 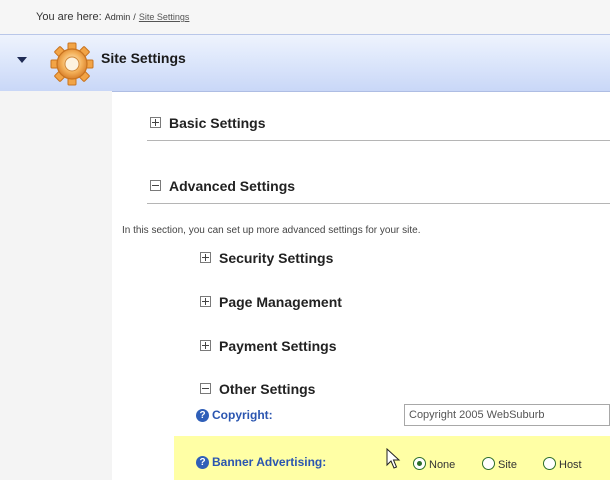 What do you see at coordinates (242, 415) in the screenshot?
I see `copyright-label-text: Copyright:` at bounding box center [242, 415].